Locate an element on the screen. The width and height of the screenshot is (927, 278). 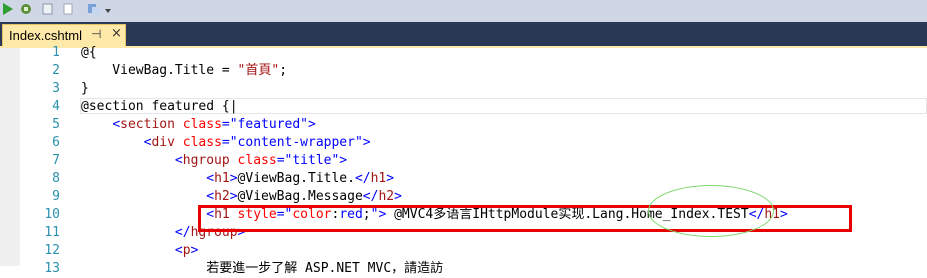
pin-icon: ⊣ is located at coordinates (96, 34).